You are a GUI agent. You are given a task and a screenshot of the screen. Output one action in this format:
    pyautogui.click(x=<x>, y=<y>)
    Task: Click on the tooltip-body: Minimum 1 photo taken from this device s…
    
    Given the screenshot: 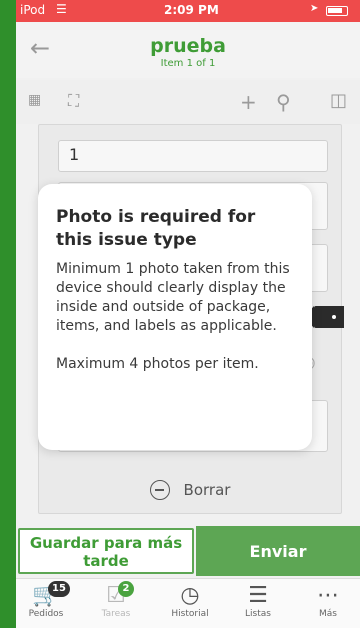 What is the action you would take?
    pyautogui.click(x=173, y=297)
    